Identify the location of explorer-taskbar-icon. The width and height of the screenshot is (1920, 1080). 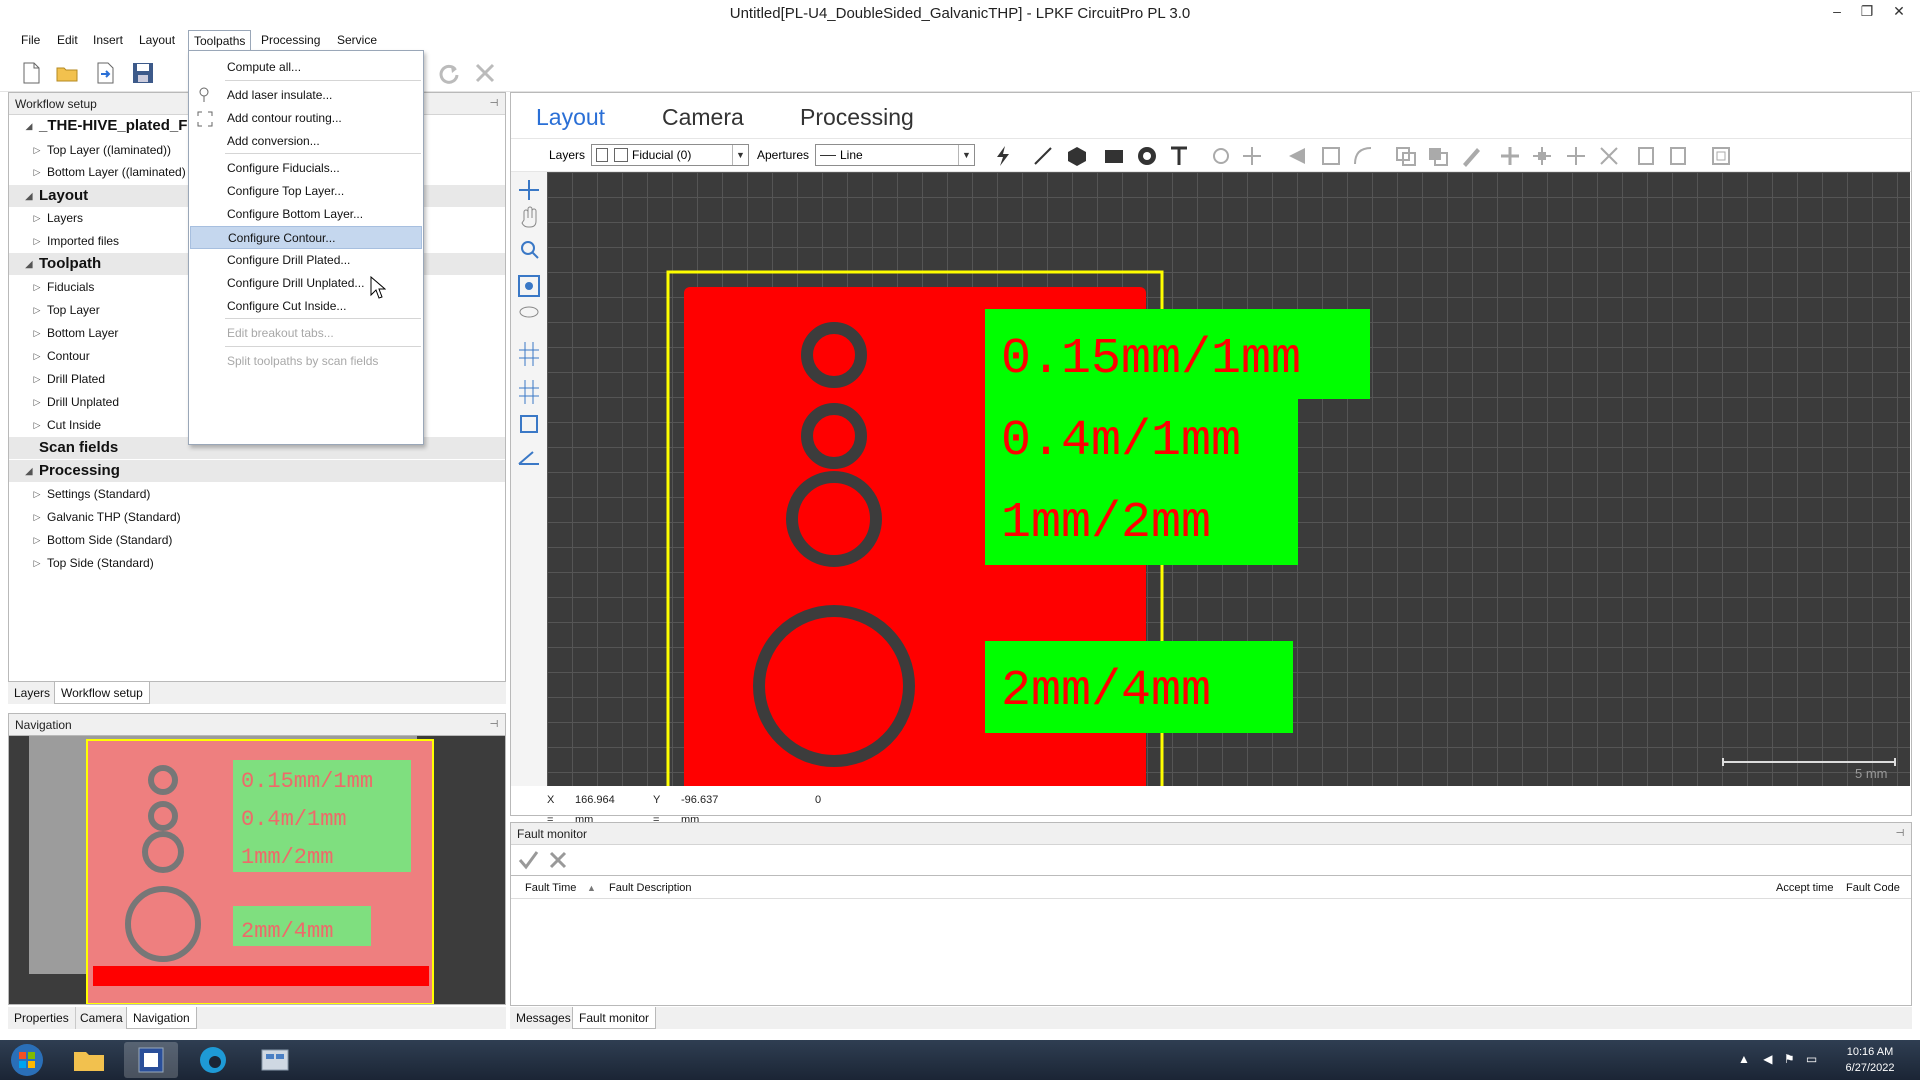
(89, 1060).